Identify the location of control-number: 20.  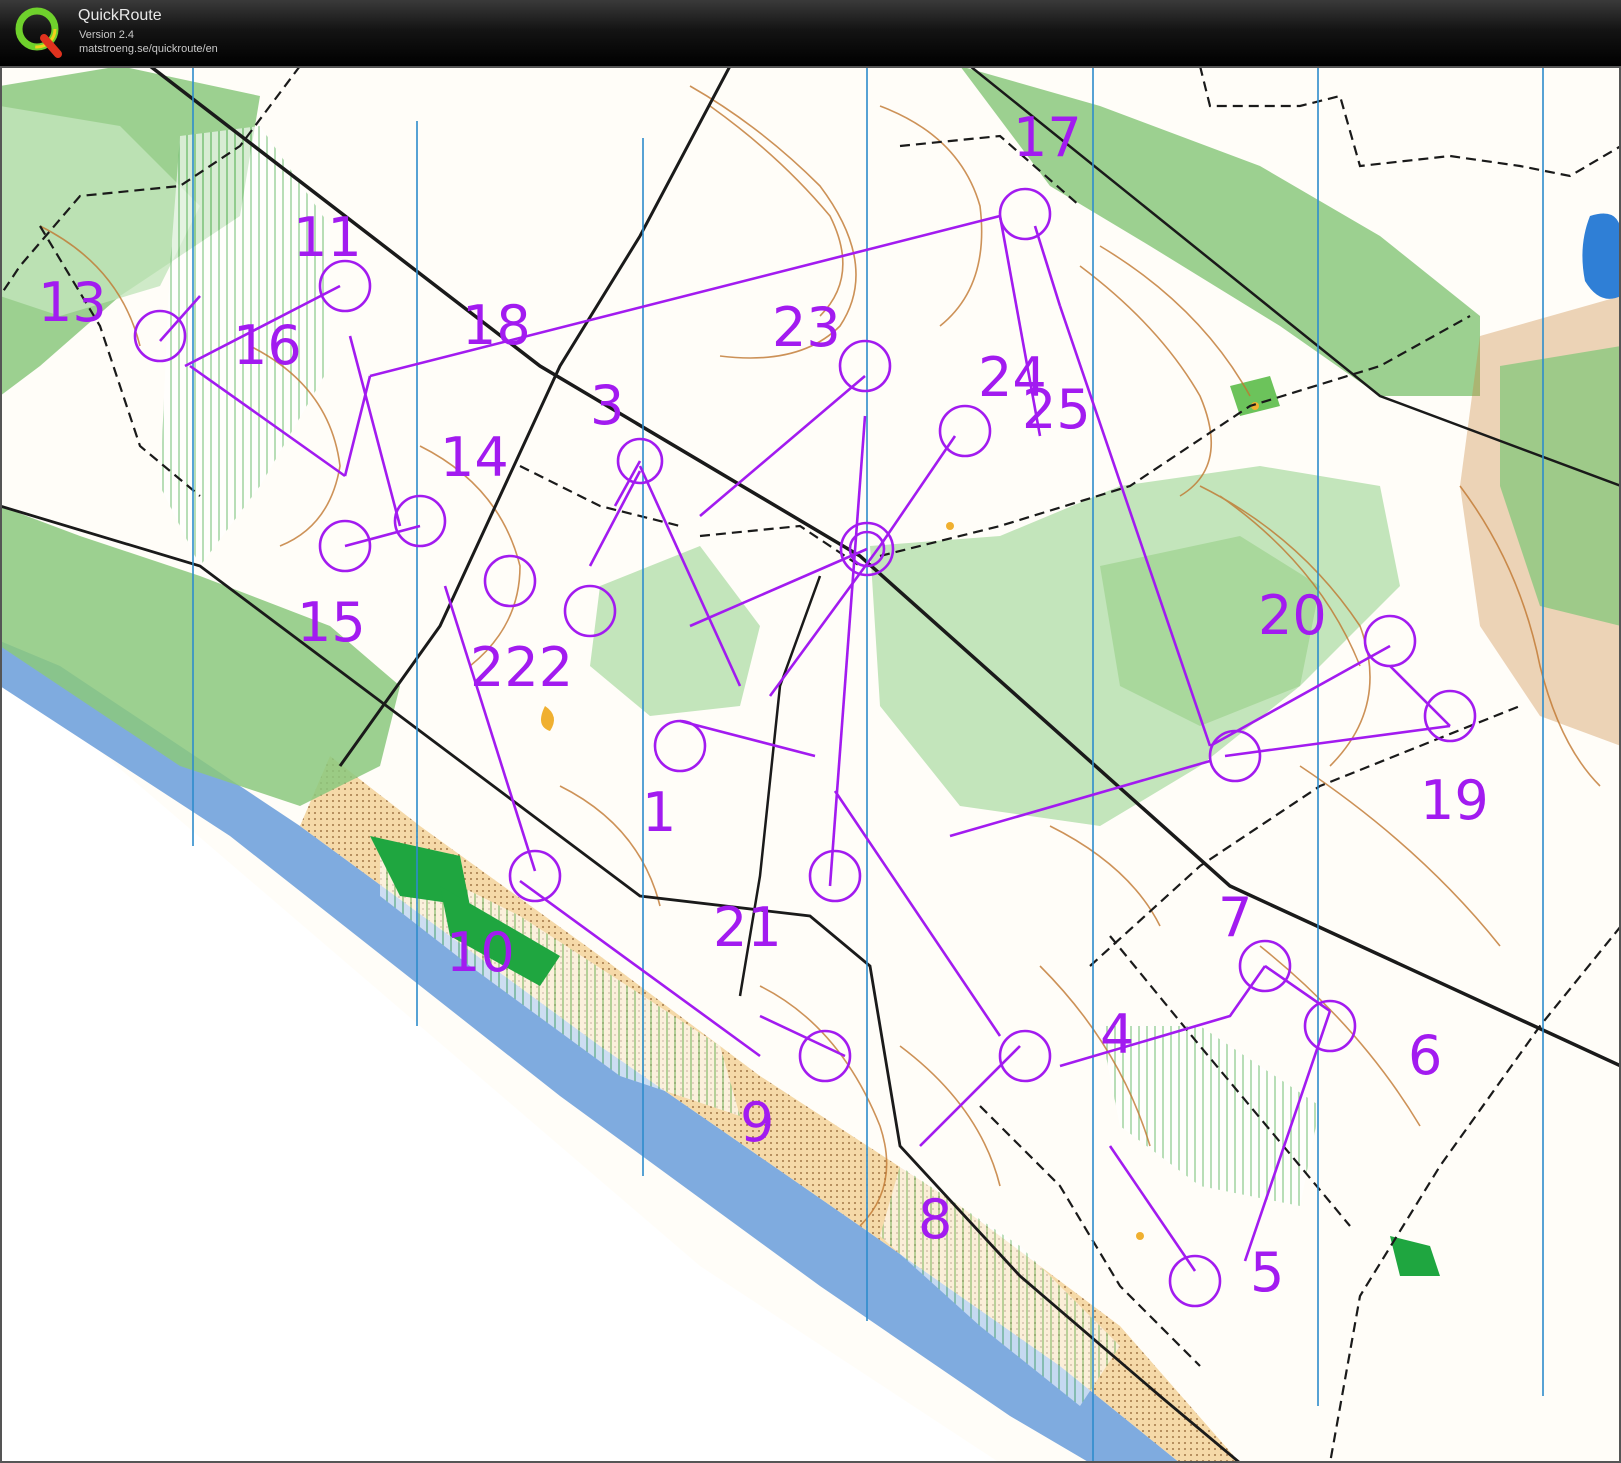
(1292, 615).